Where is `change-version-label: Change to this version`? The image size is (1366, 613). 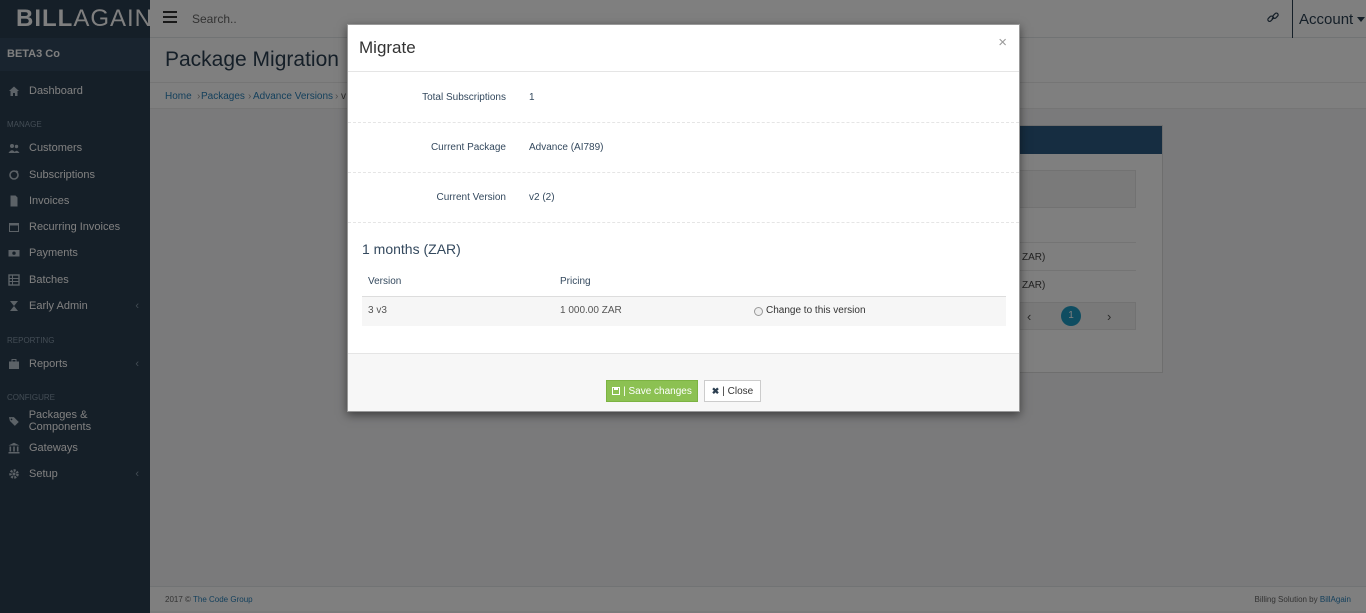 change-version-label: Change to this version is located at coordinates (816, 310).